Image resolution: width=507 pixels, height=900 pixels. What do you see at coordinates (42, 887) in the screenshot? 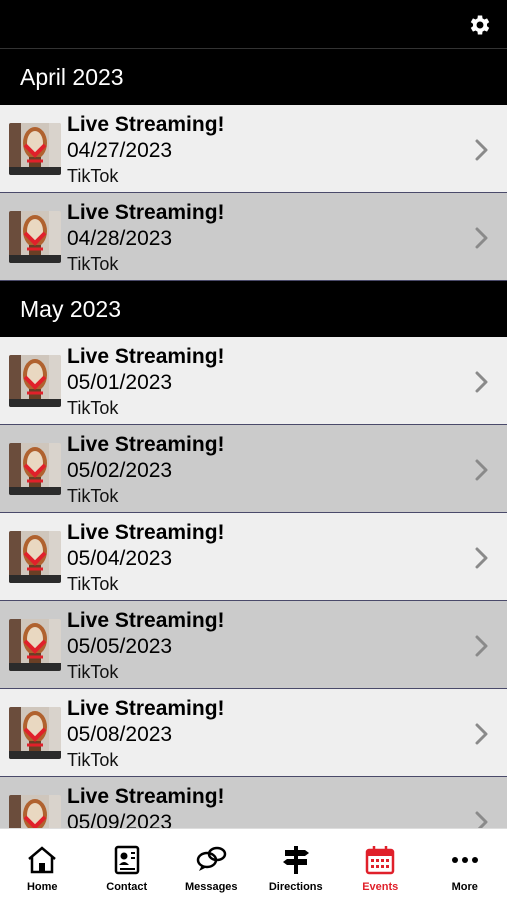
I see `tab-label: Home` at bounding box center [42, 887].